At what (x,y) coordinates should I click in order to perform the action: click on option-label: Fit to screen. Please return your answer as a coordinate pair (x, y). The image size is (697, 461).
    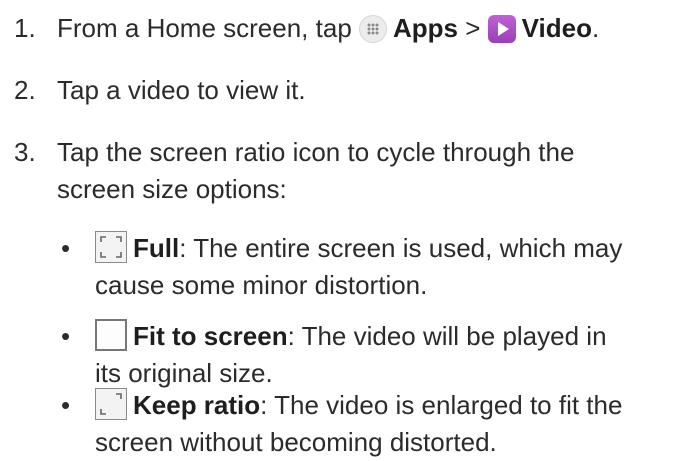
    Looking at the image, I should click on (210, 336).